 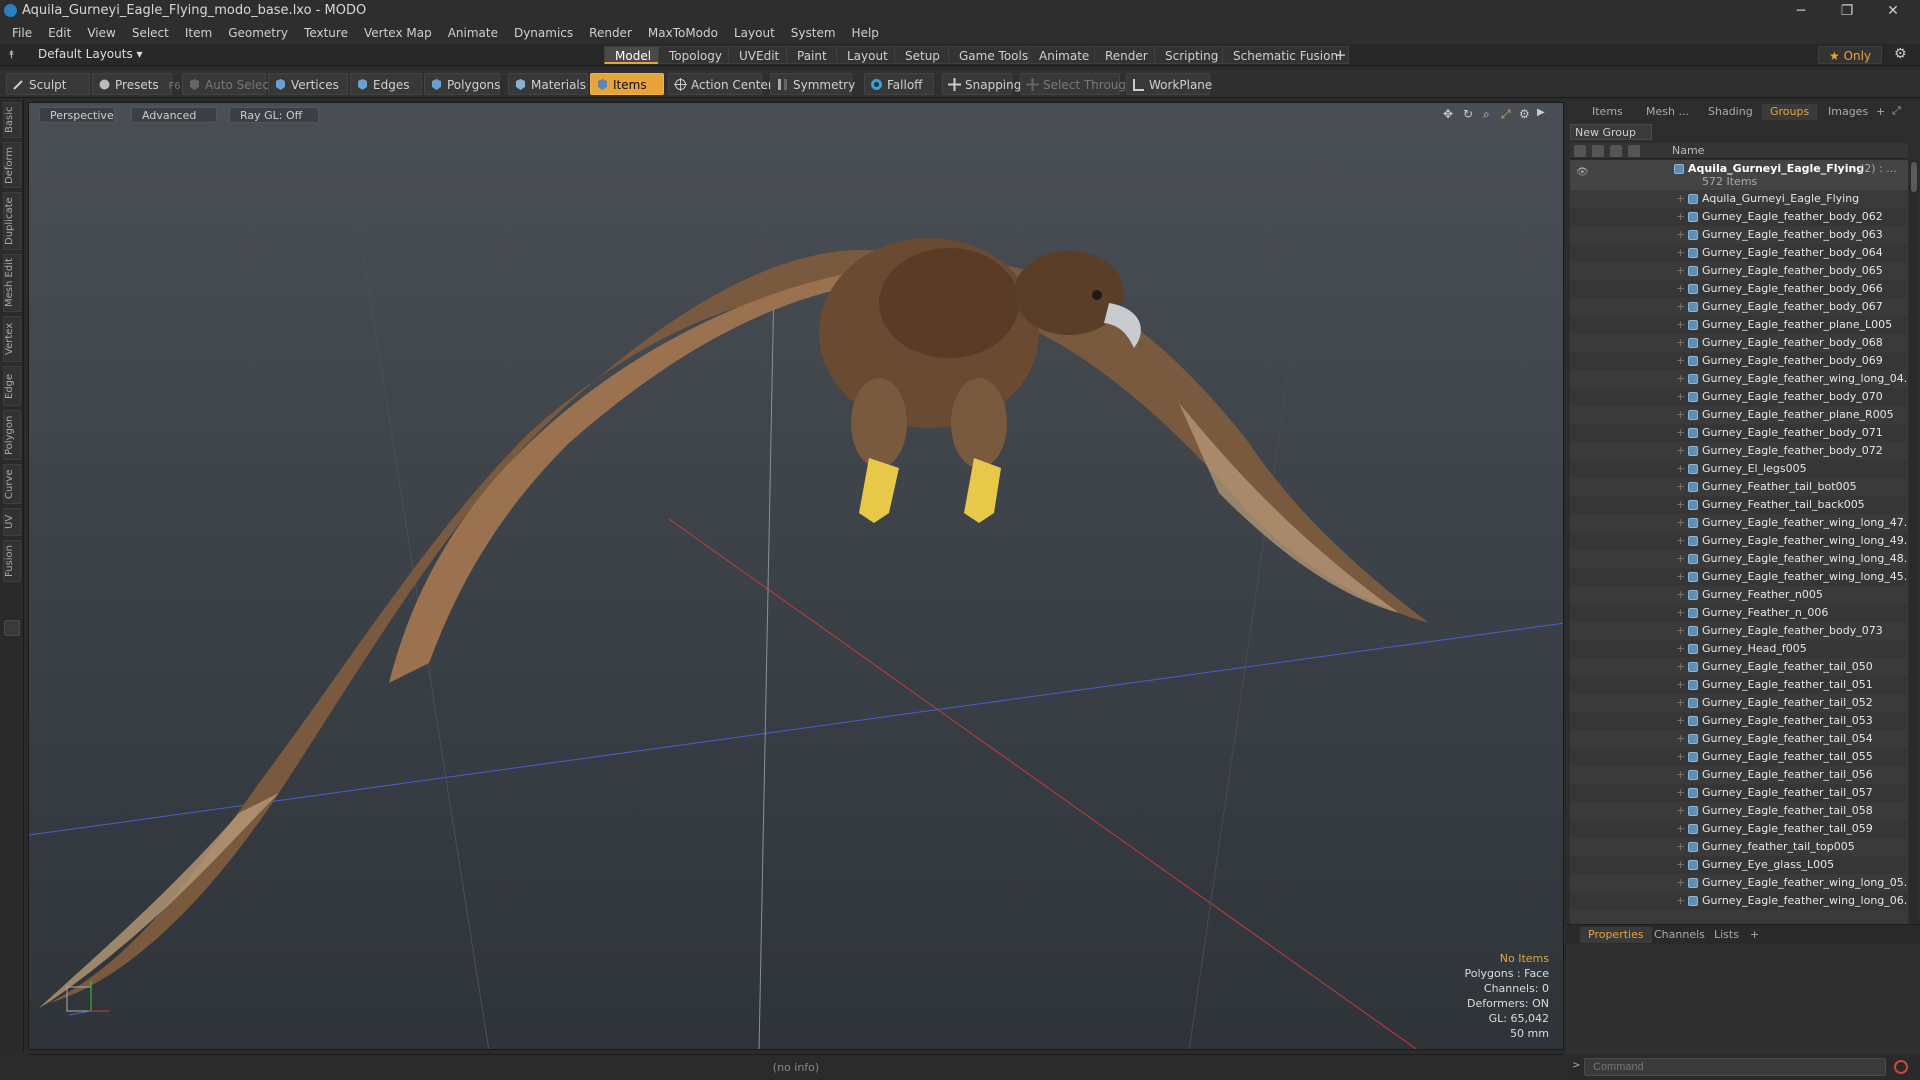 I want to click on vtab-curve: Curve, so click(x=12, y=484).